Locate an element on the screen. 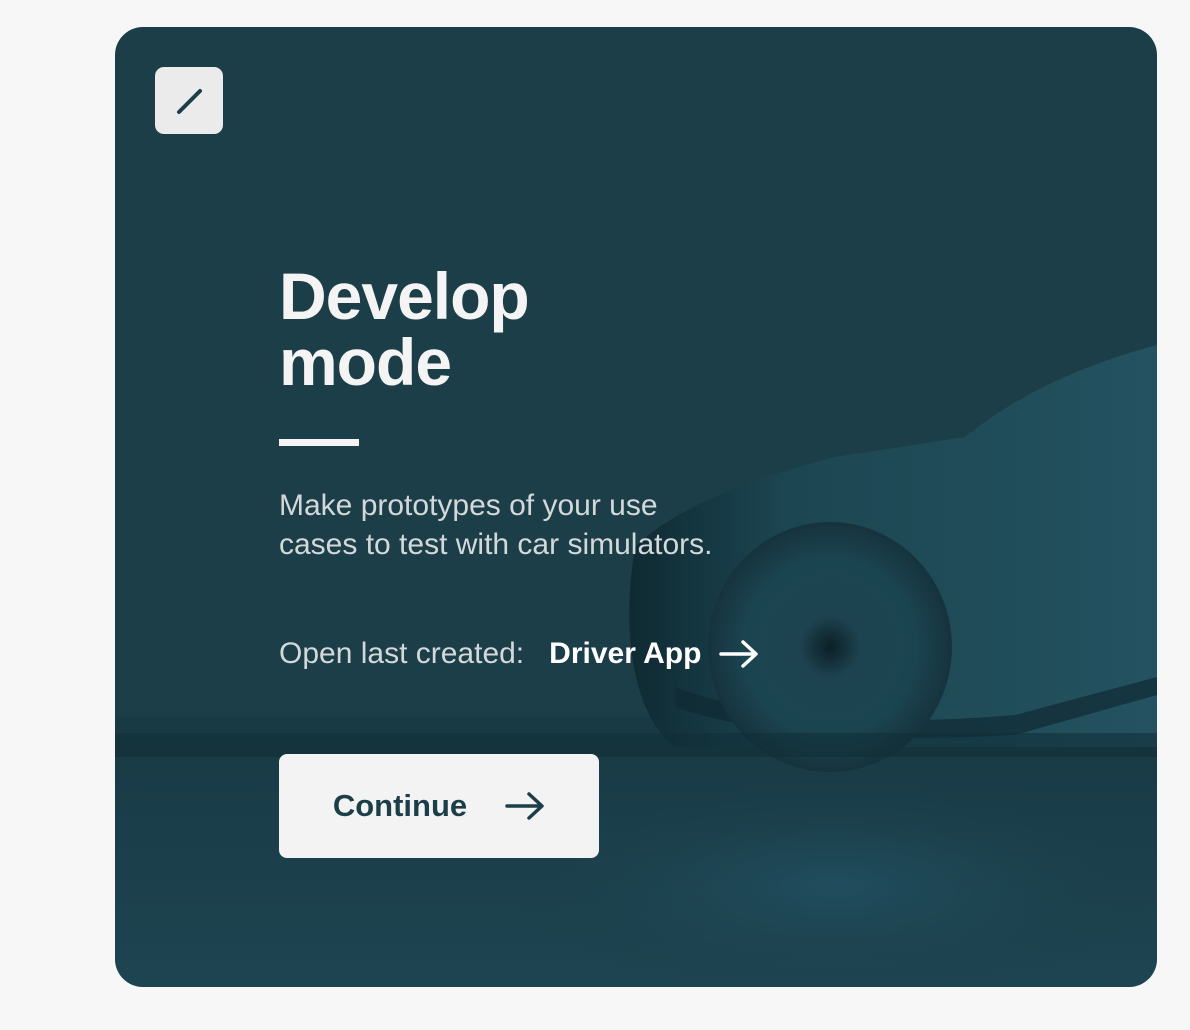 The height and width of the screenshot is (1030, 1190). last-created-name: Driver App is located at coordinates (625, 653).